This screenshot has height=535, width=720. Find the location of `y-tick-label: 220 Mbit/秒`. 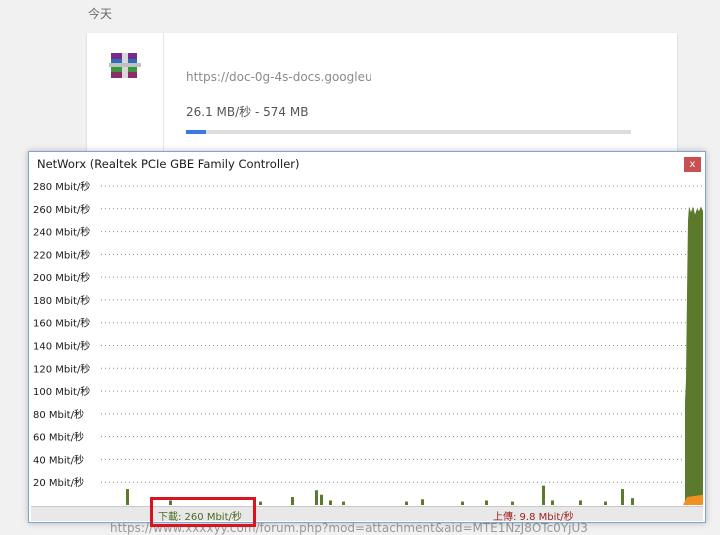

y-tick-label: 220 Mbit/秒 is located at coordinates (61, 254).